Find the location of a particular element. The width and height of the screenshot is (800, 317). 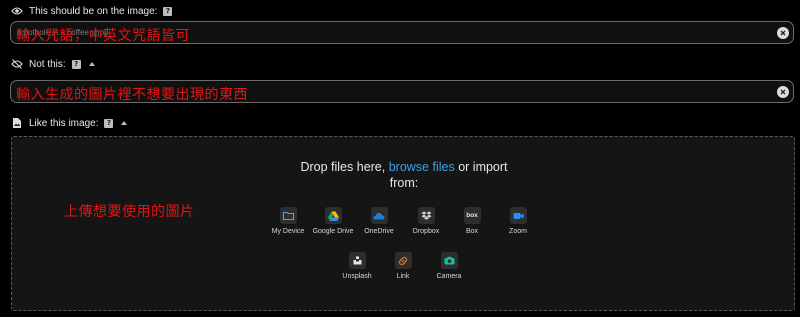

dropzone-suffix: or import is located at coordinates (483, 167).